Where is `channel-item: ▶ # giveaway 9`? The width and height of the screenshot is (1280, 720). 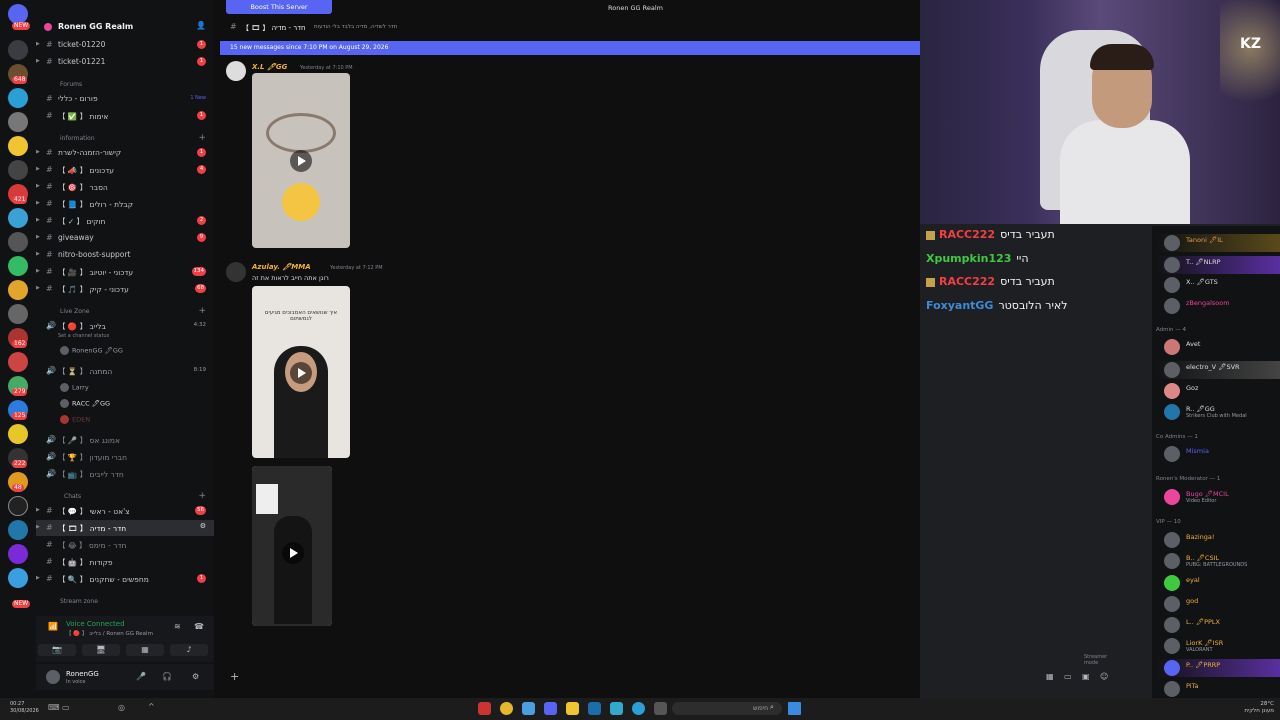 channel-item: ▶ # giveaway 9 is located at coordinates (125, 238).